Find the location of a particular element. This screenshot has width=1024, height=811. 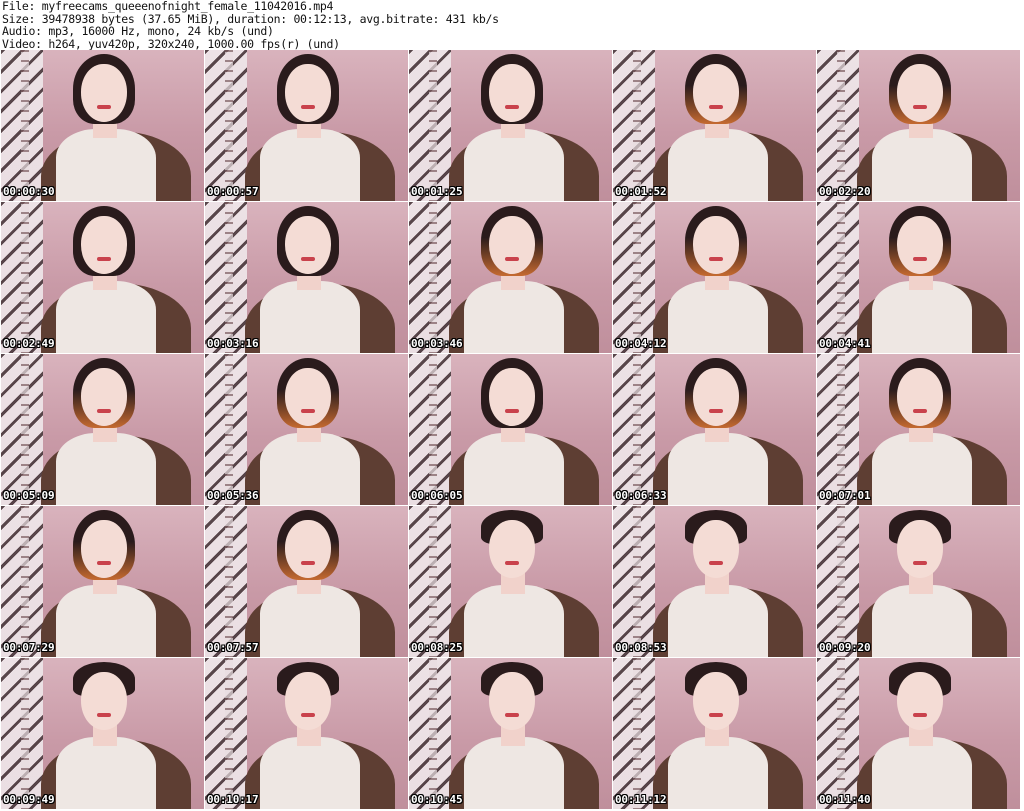

thumbnail-timestamp: 00:03:16 is located at coordinates (233, 343).